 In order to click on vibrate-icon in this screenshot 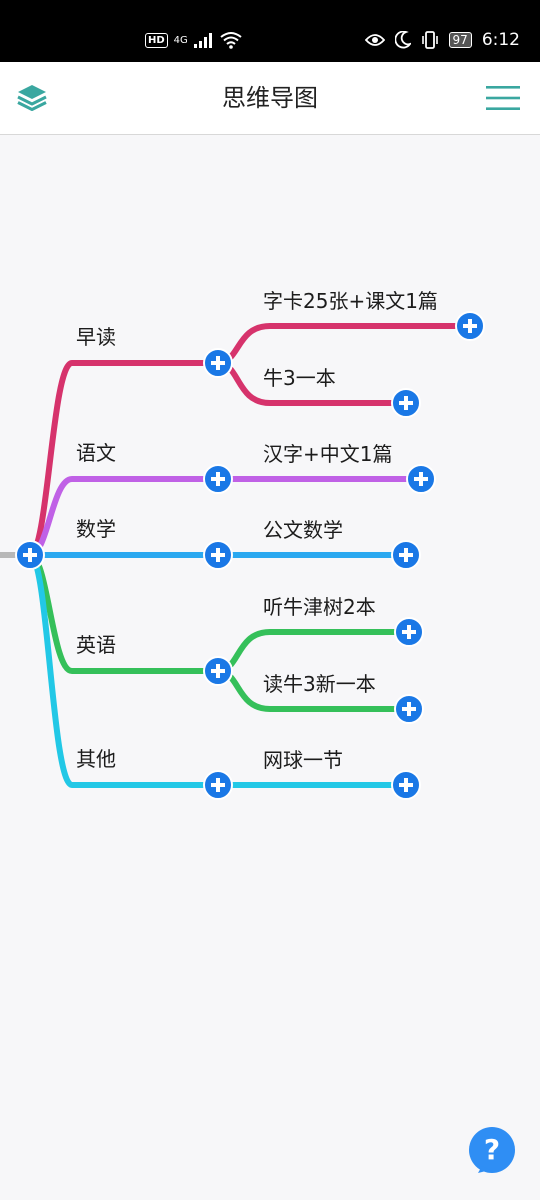, I will do `click(429, 40)`.